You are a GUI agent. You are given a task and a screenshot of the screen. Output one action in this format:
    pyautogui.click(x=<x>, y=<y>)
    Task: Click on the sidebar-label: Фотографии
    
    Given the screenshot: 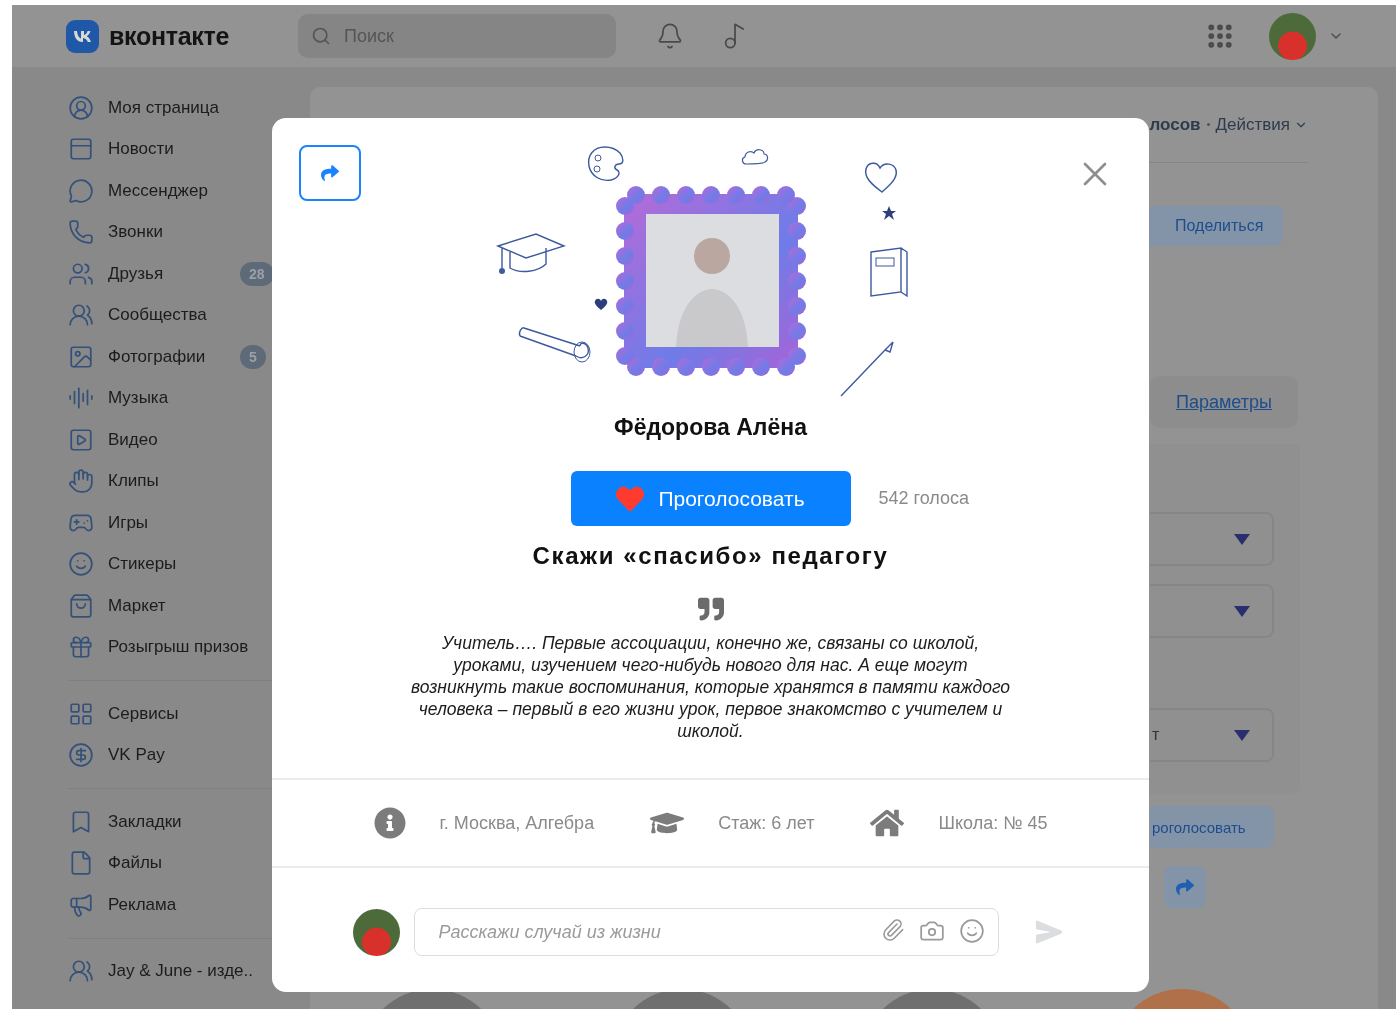 What is the action you would take?
    pyautogui.click(x=157, y=356)
    